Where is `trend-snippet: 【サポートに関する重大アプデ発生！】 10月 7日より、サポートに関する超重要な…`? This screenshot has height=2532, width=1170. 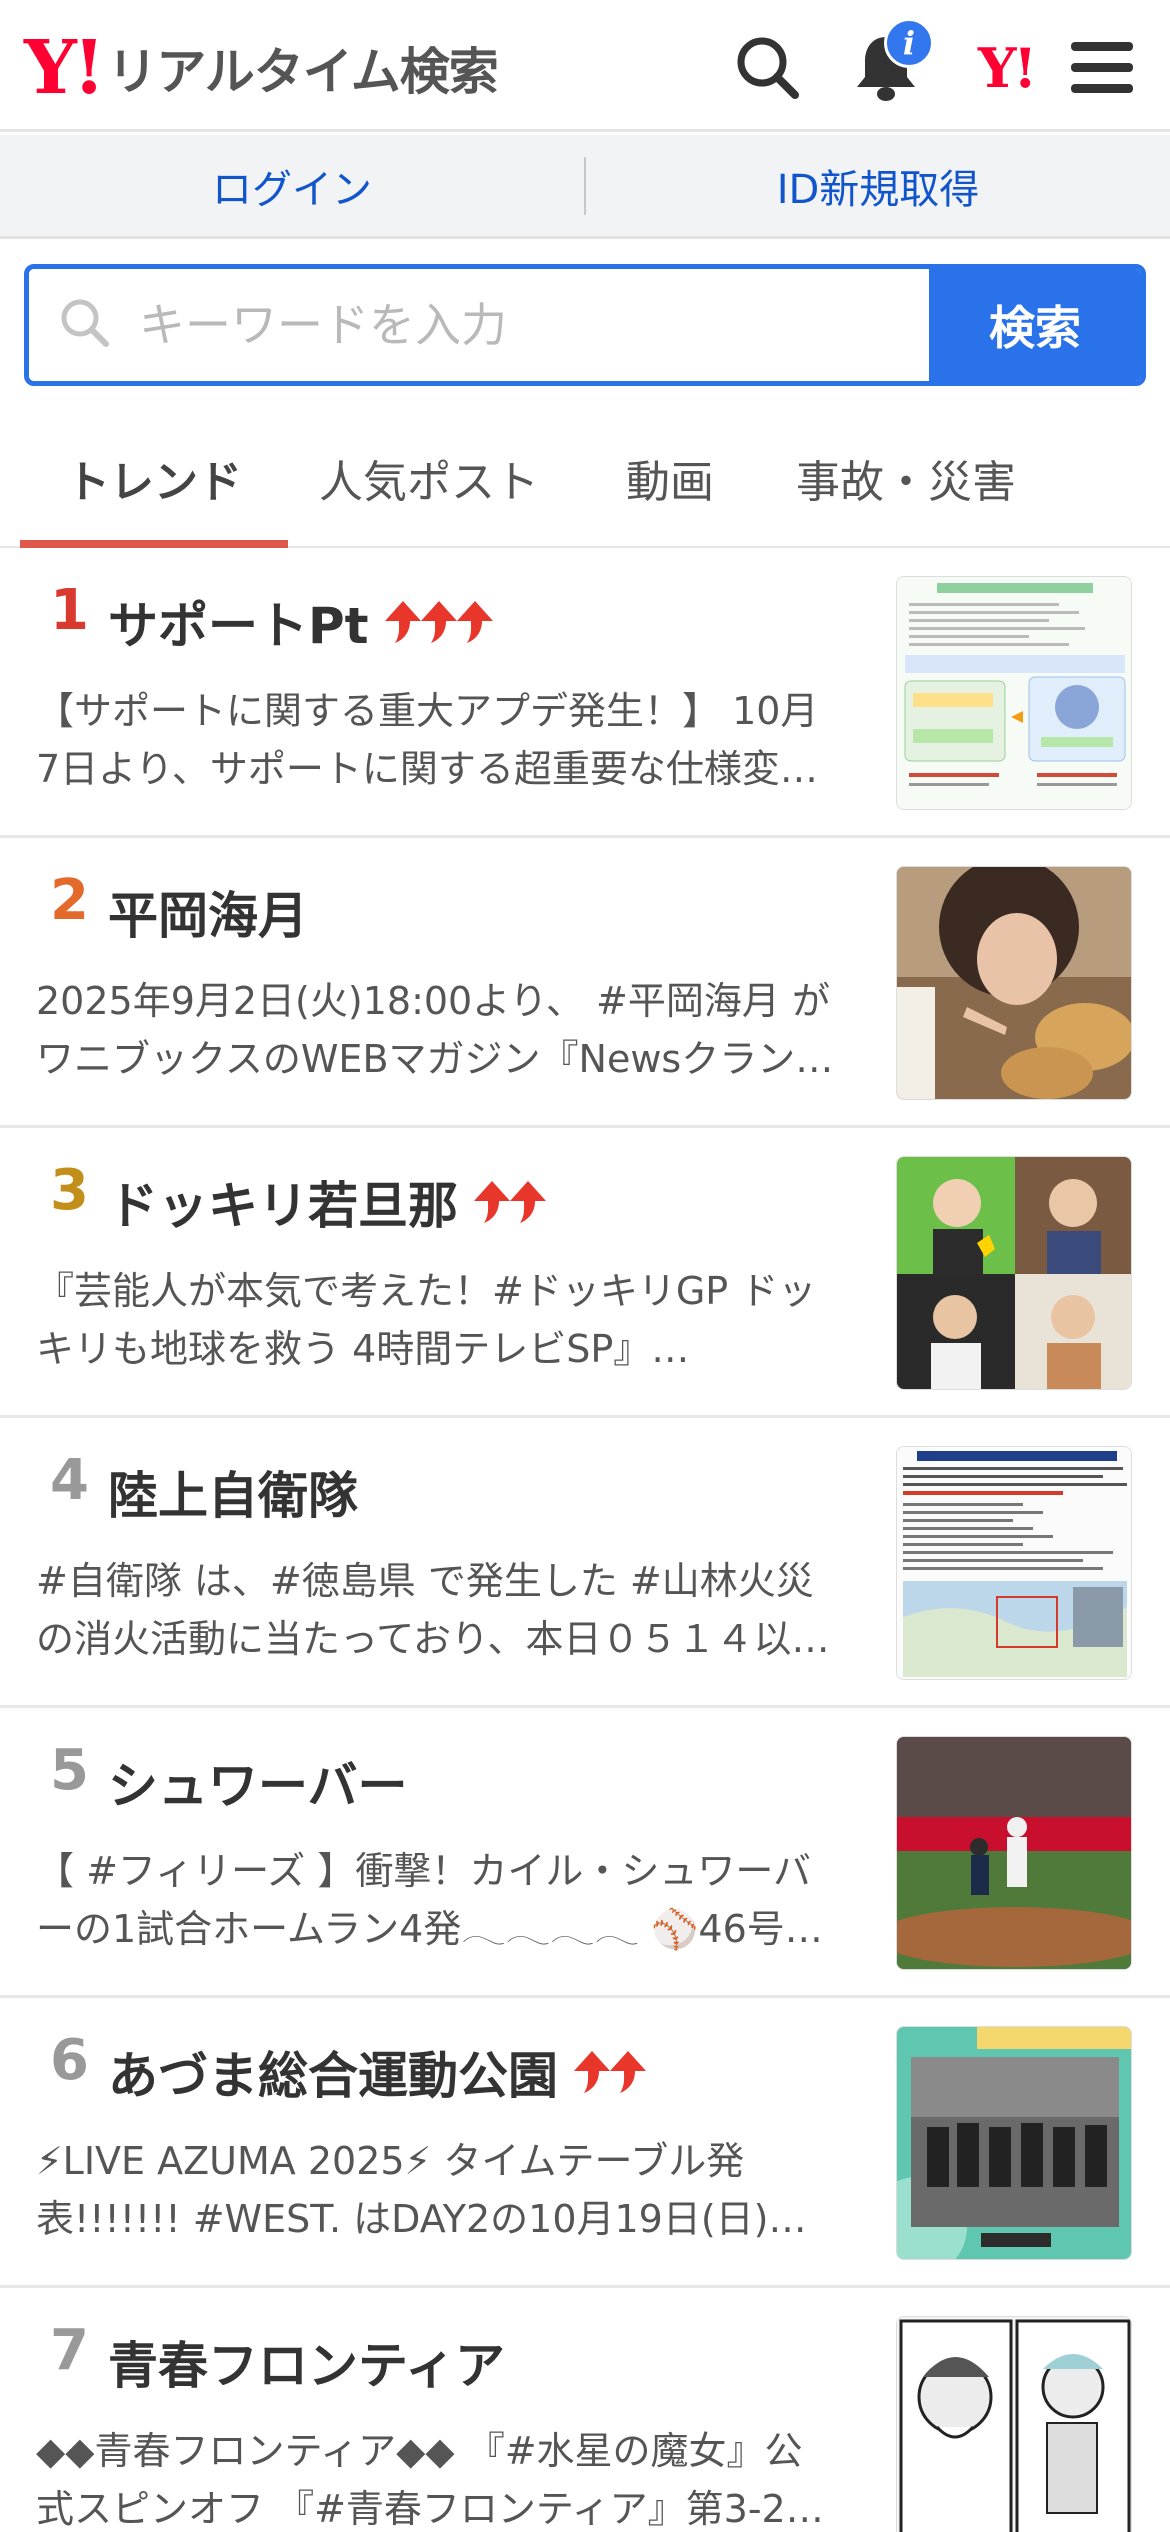 trend-snippet: 【サポートに関する重大アプデ発生！】 10月 7日より、サポートに関する超重要な… is located at coordinates (427, 740).